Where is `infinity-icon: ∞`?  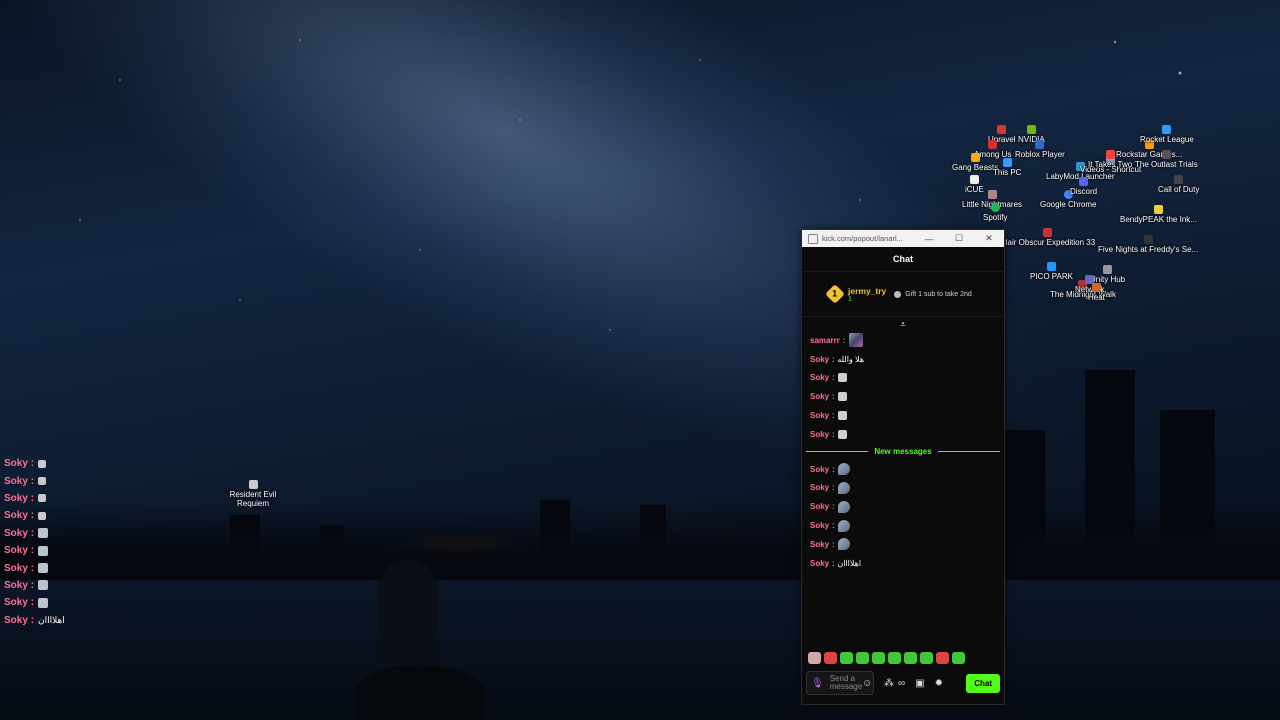 infinity-icon: ∞ is located at coordinates (901, 683).